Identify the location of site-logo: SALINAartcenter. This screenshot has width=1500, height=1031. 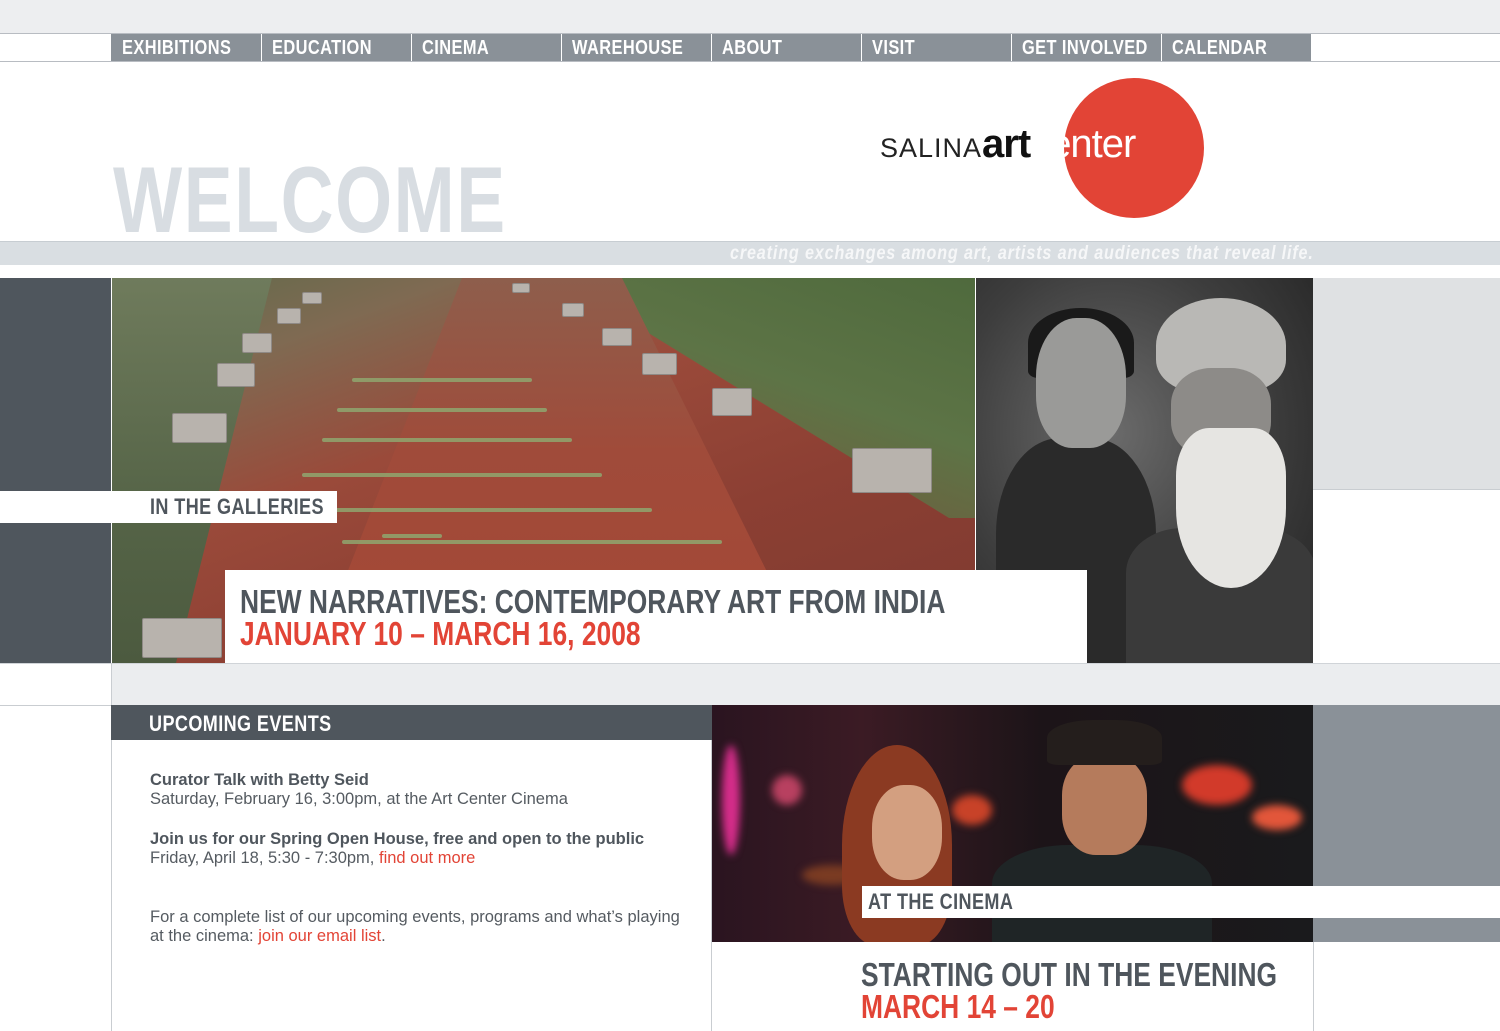
(1008, 144).